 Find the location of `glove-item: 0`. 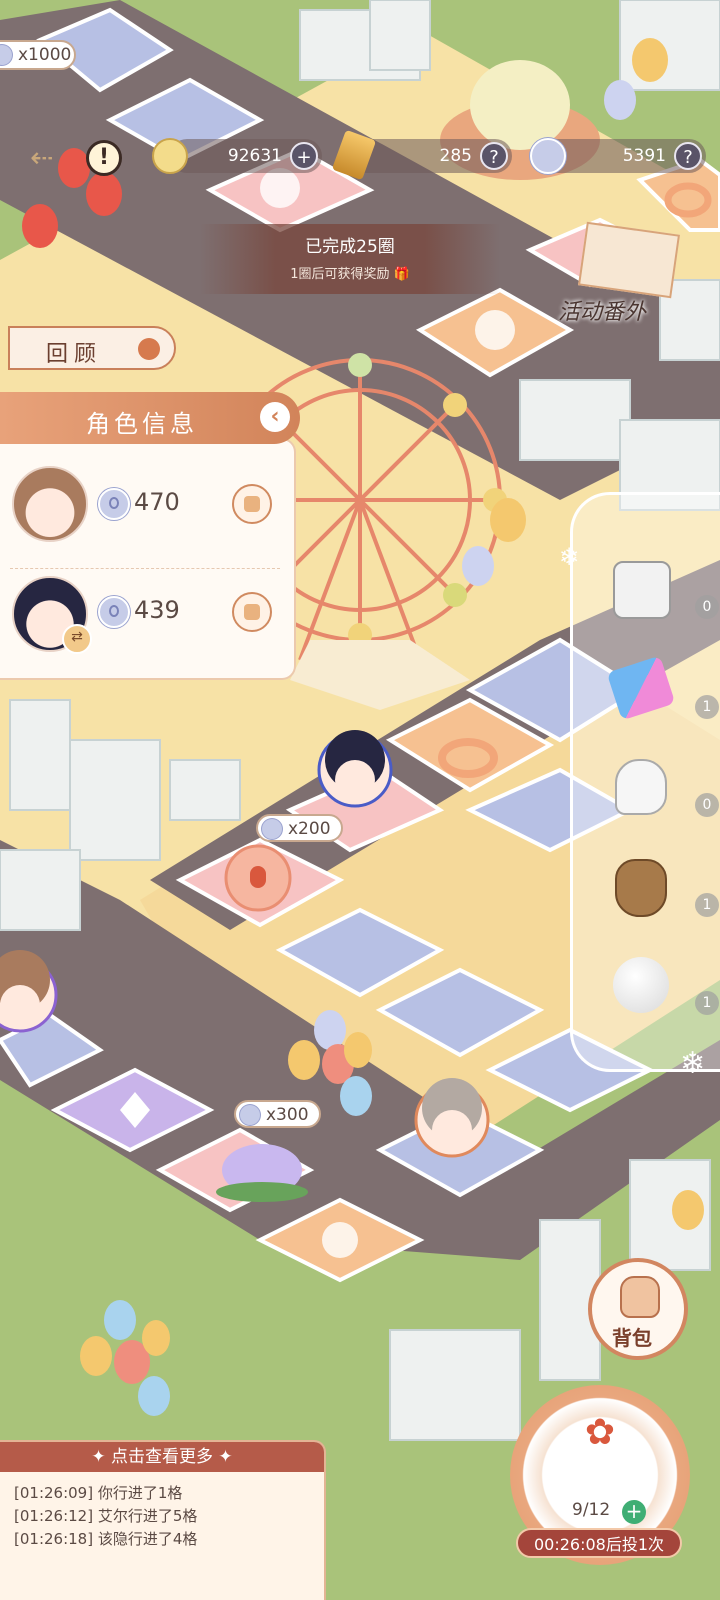

glove-item: 0 is located at coordinates (663, 788).